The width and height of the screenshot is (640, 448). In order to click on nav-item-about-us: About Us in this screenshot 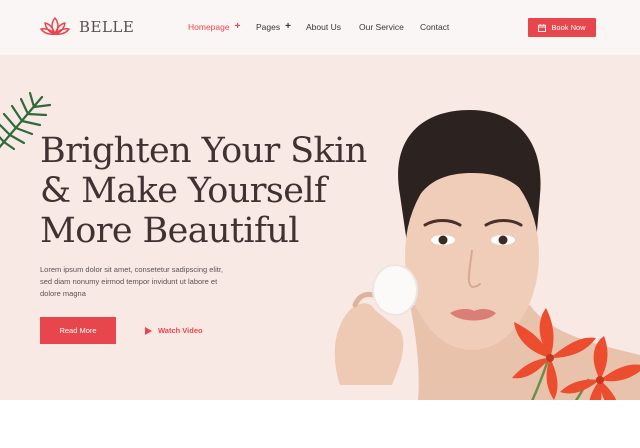, I will do `click(323, 27)`.